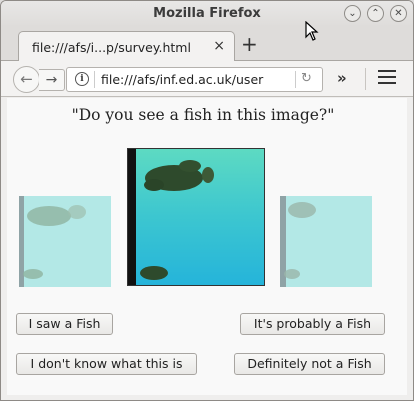  I want to click on tab-survey: file:///afs/i...p/survey.html ×, so click(126, 46).